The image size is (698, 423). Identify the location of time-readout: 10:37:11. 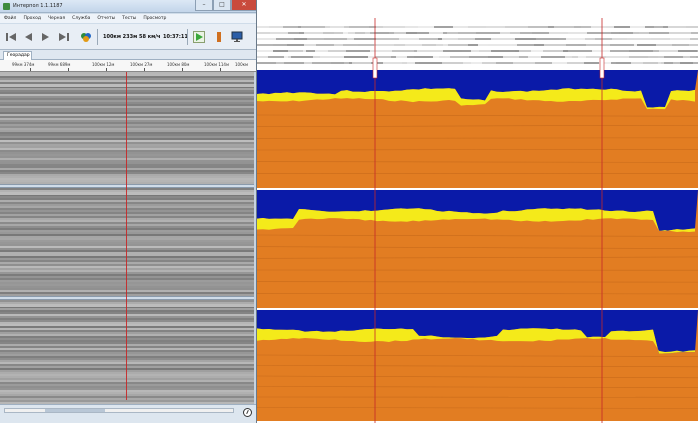
(175, 37).